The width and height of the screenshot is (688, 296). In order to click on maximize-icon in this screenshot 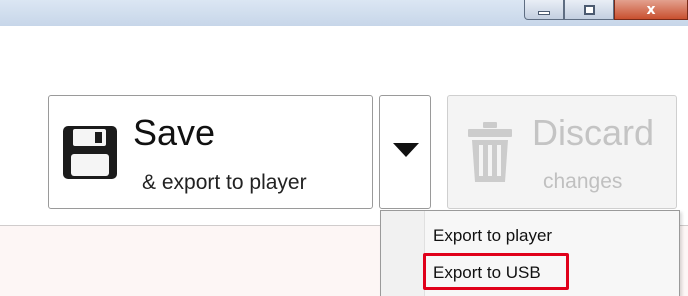, I will do `click(589, 9)`.